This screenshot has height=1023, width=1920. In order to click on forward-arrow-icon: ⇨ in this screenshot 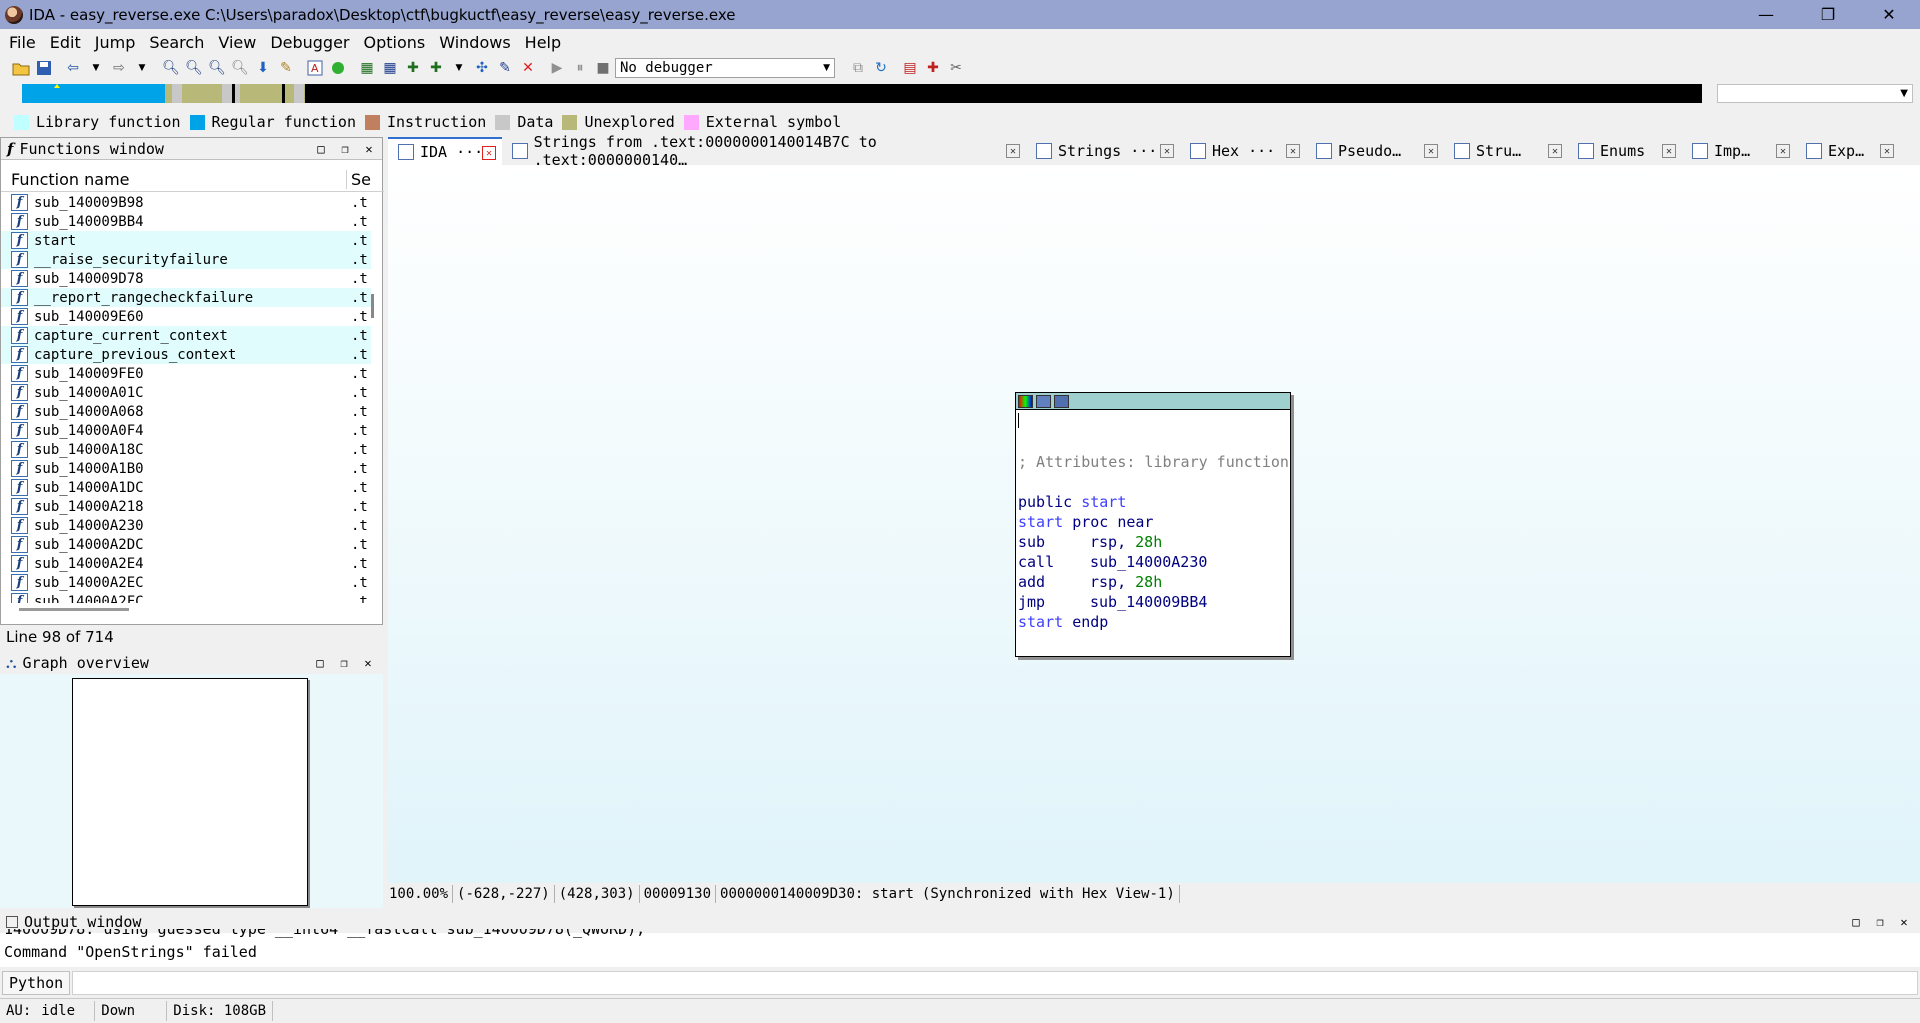, I will do `click(119, 68)`.